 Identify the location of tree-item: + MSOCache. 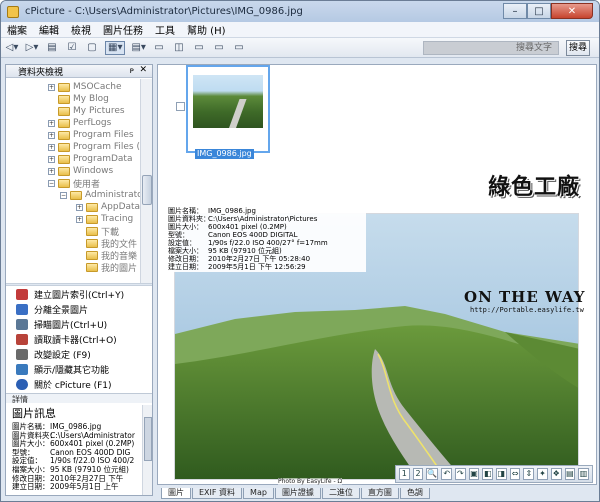
(85, 87).